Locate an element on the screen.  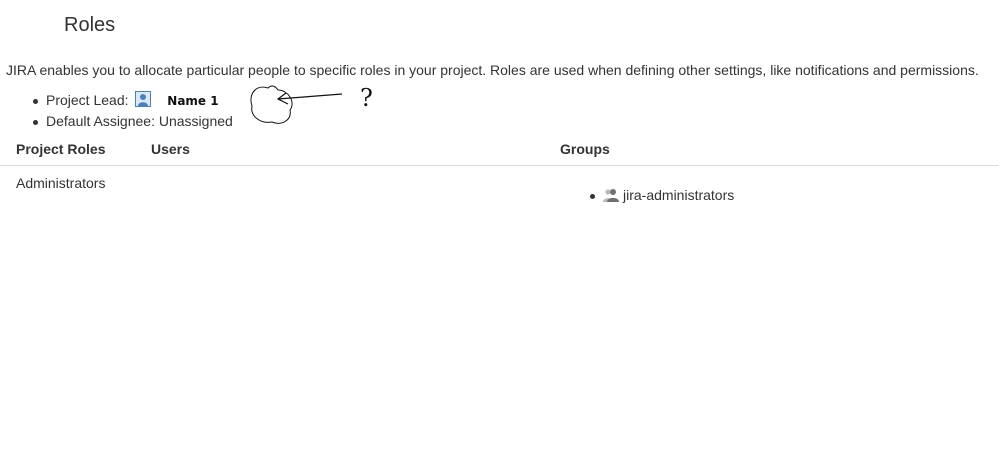
group-name-link: jira-administrators is located at coordinates (678, 195).